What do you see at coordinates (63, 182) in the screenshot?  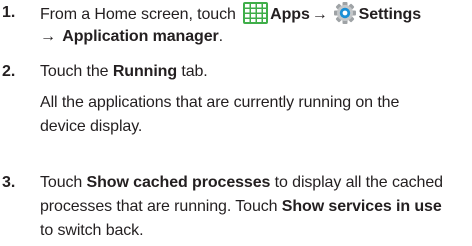 I see `step-text: Touch` at bounding box center [63, 182].